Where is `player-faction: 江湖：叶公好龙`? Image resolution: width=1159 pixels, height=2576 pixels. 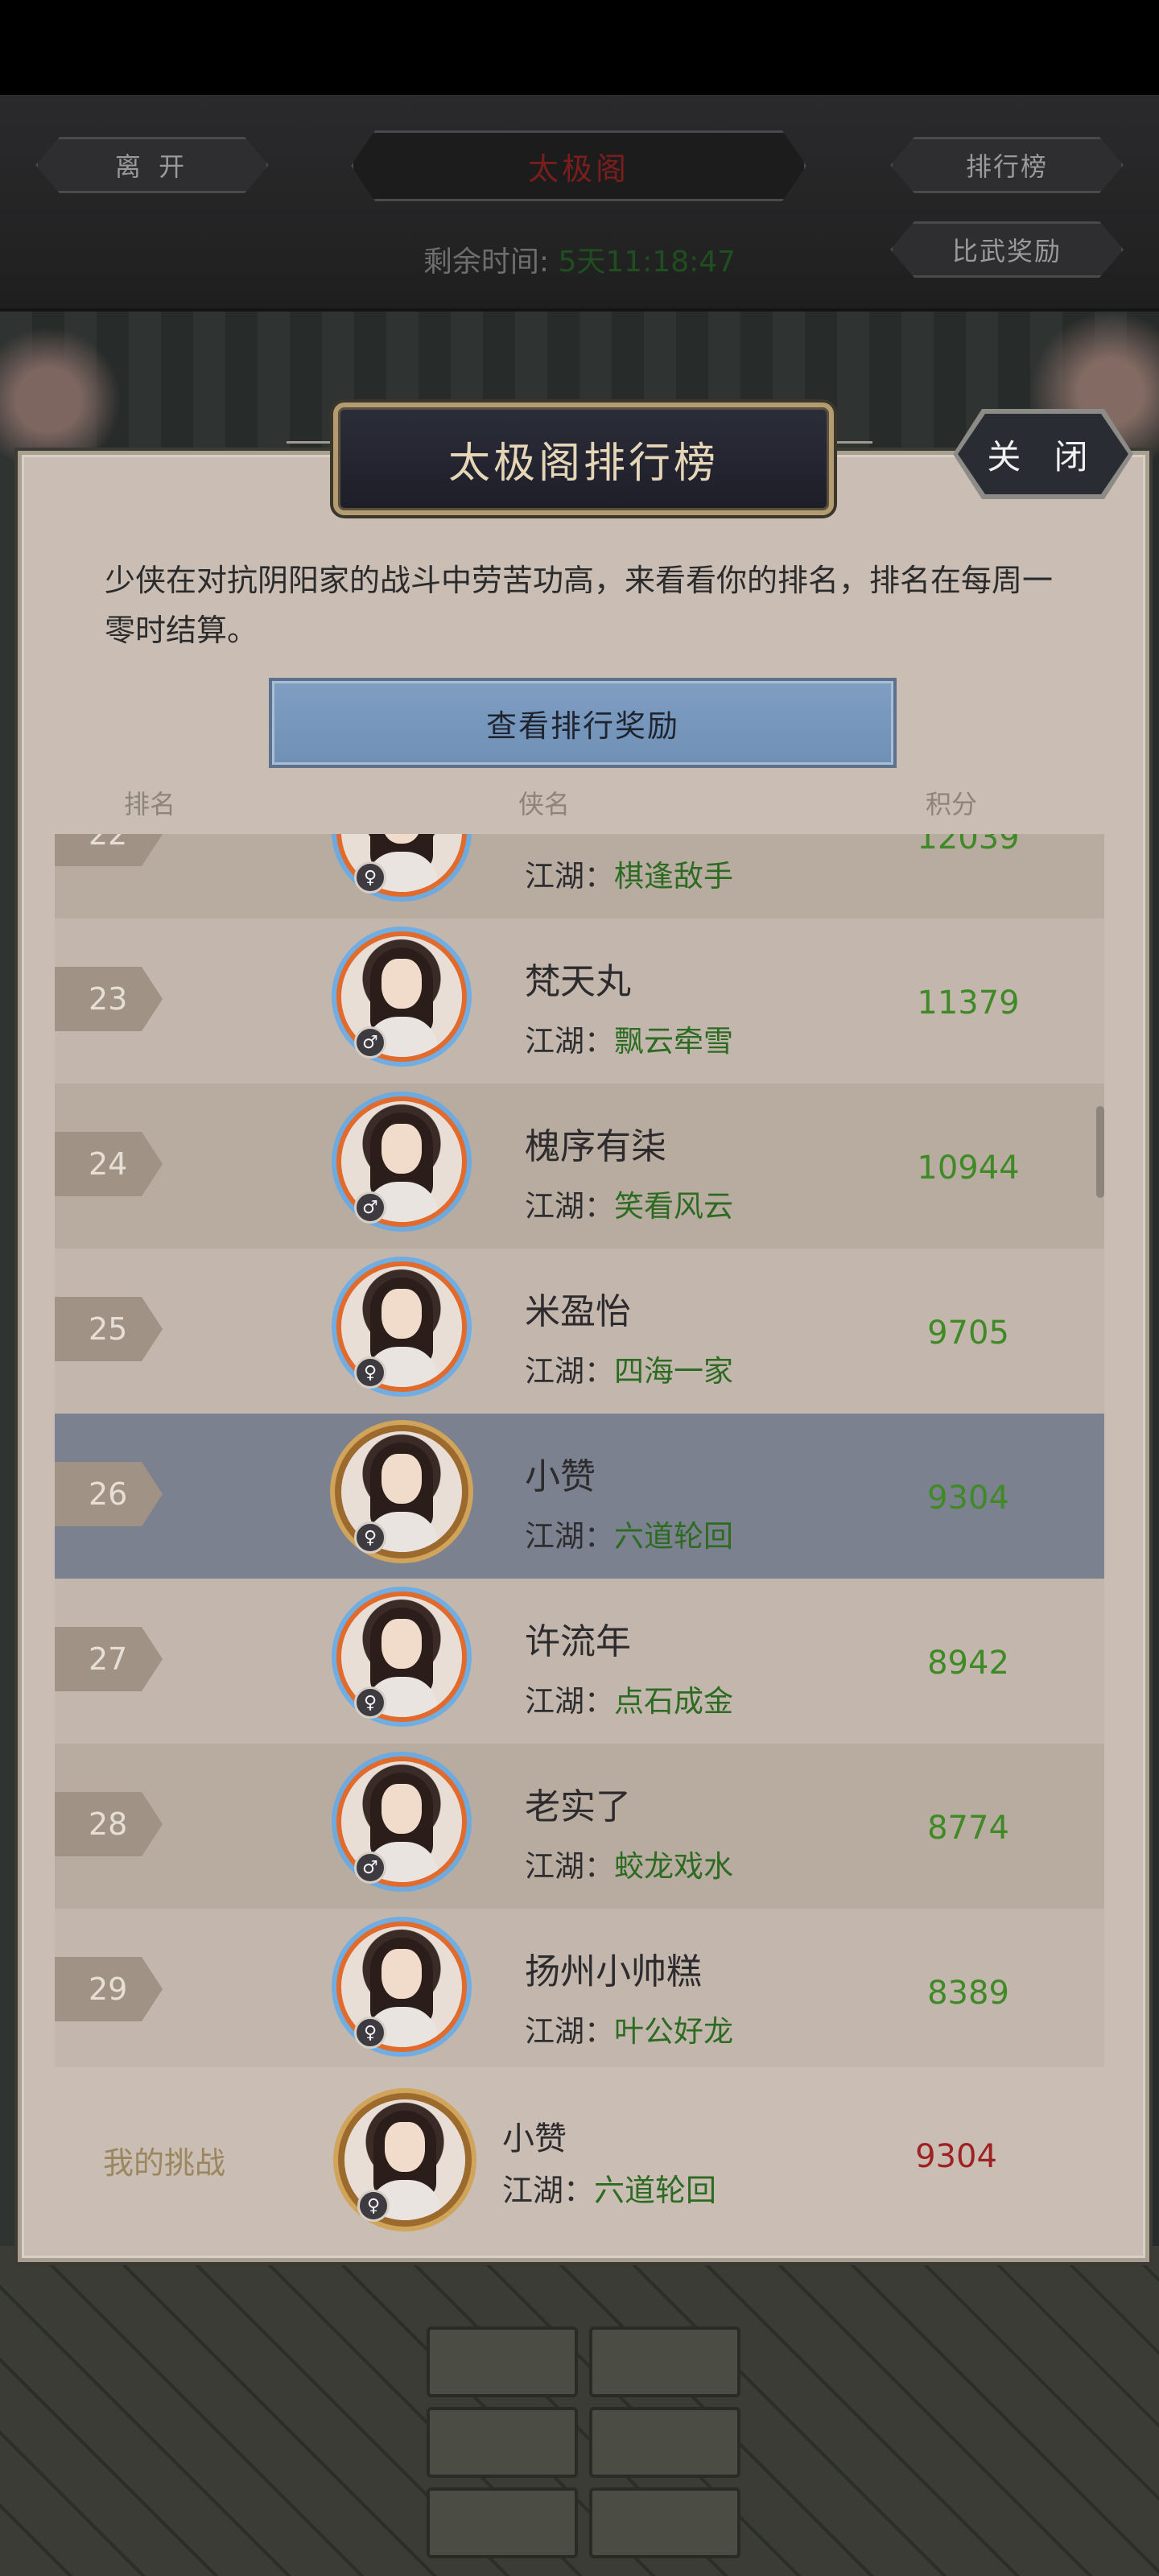
player-faction: 江湖：叶公好龙 is located at coordinates (629, 2028).